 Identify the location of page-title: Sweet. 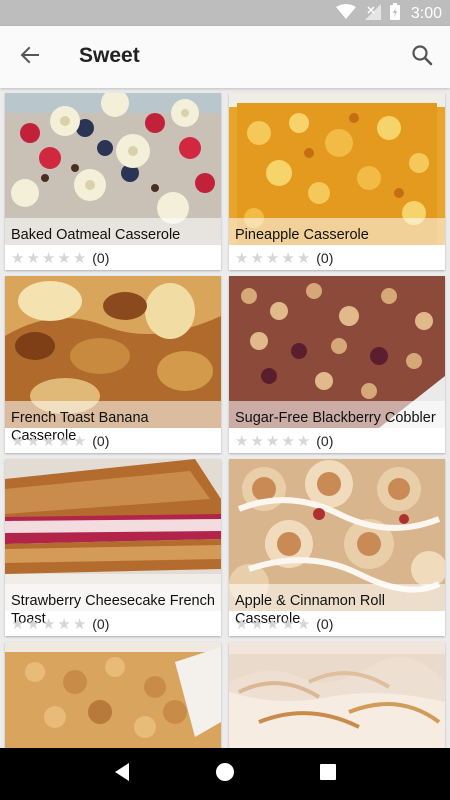
(109, 55).